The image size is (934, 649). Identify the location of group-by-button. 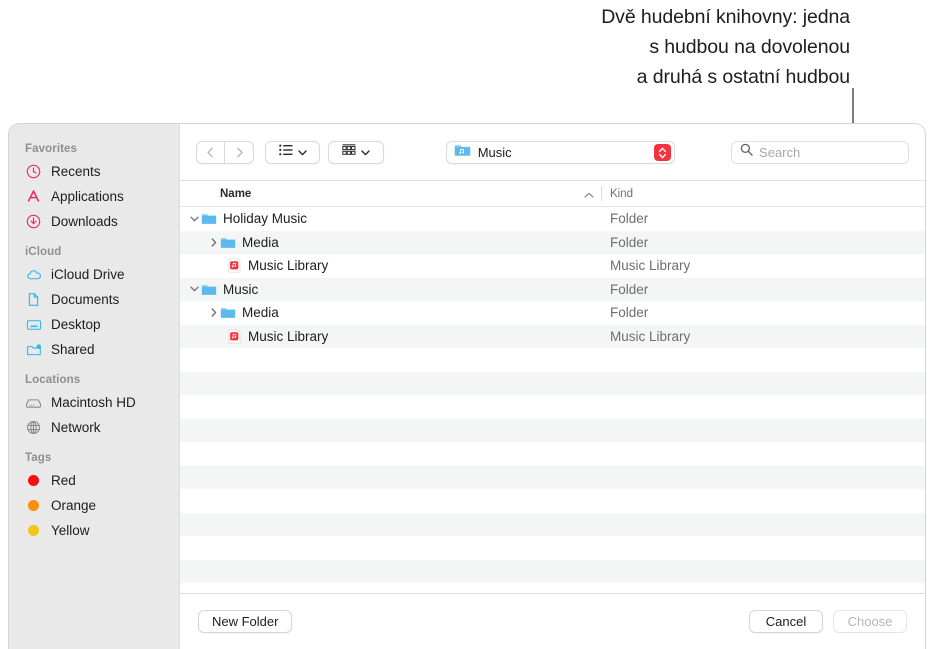
(356, 152).